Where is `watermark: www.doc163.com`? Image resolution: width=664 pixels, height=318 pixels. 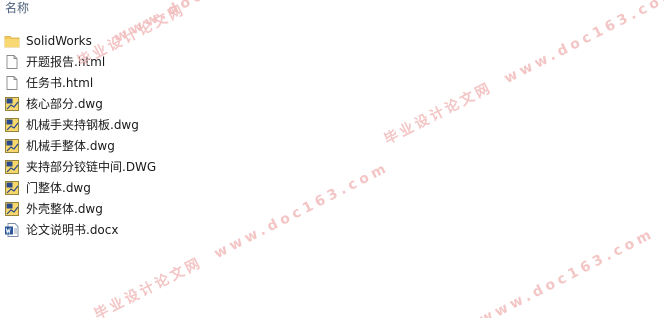
watermark: www.doc163.com is located at coordinates (567, 271).